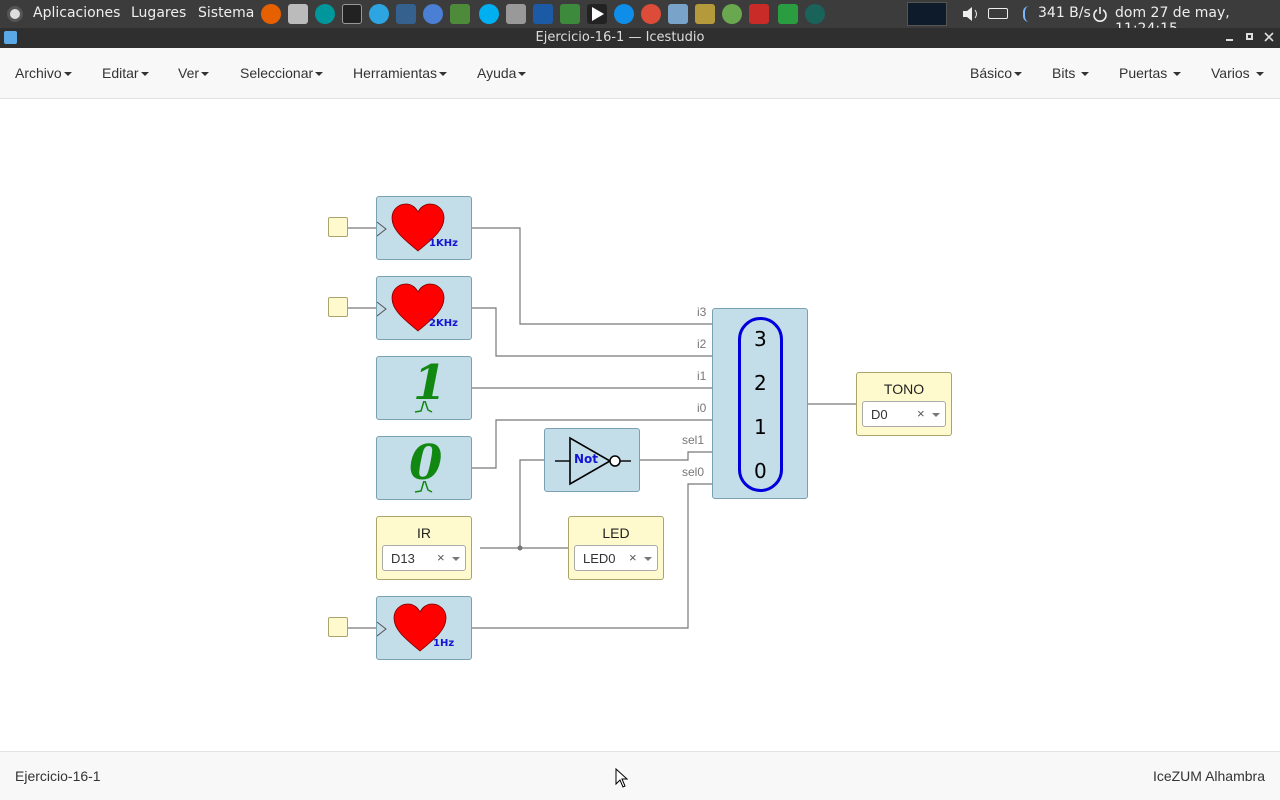 This screenshot has width=1280, height=800. Describe the element at coordinates (502, 73) in the screenshot. I see `menu-ayuda: Ayuda` at that location.